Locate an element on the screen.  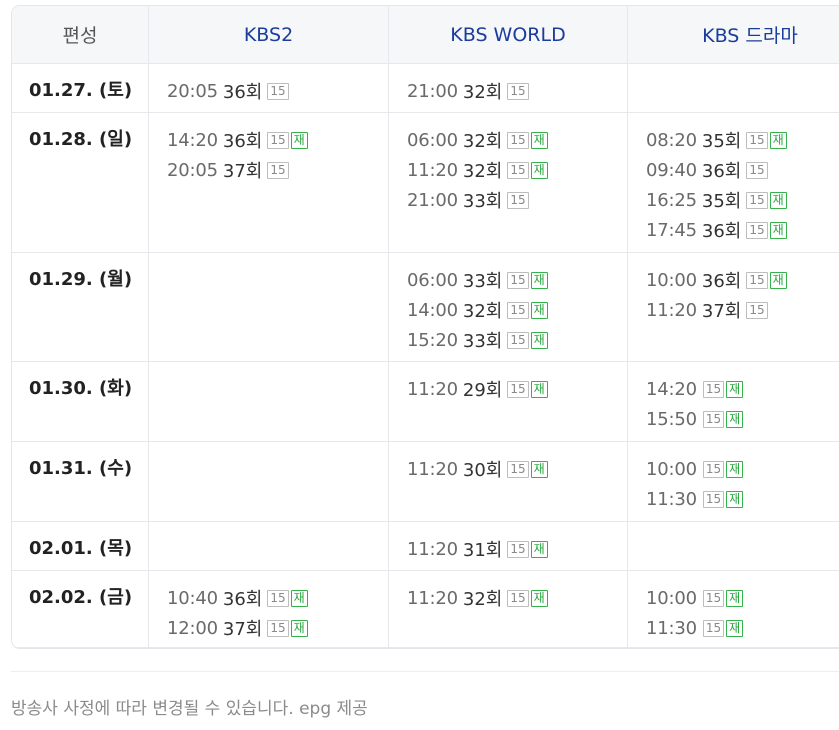
airing-item: 16:25 35회 15 재 is located at coordinates (742, 200).